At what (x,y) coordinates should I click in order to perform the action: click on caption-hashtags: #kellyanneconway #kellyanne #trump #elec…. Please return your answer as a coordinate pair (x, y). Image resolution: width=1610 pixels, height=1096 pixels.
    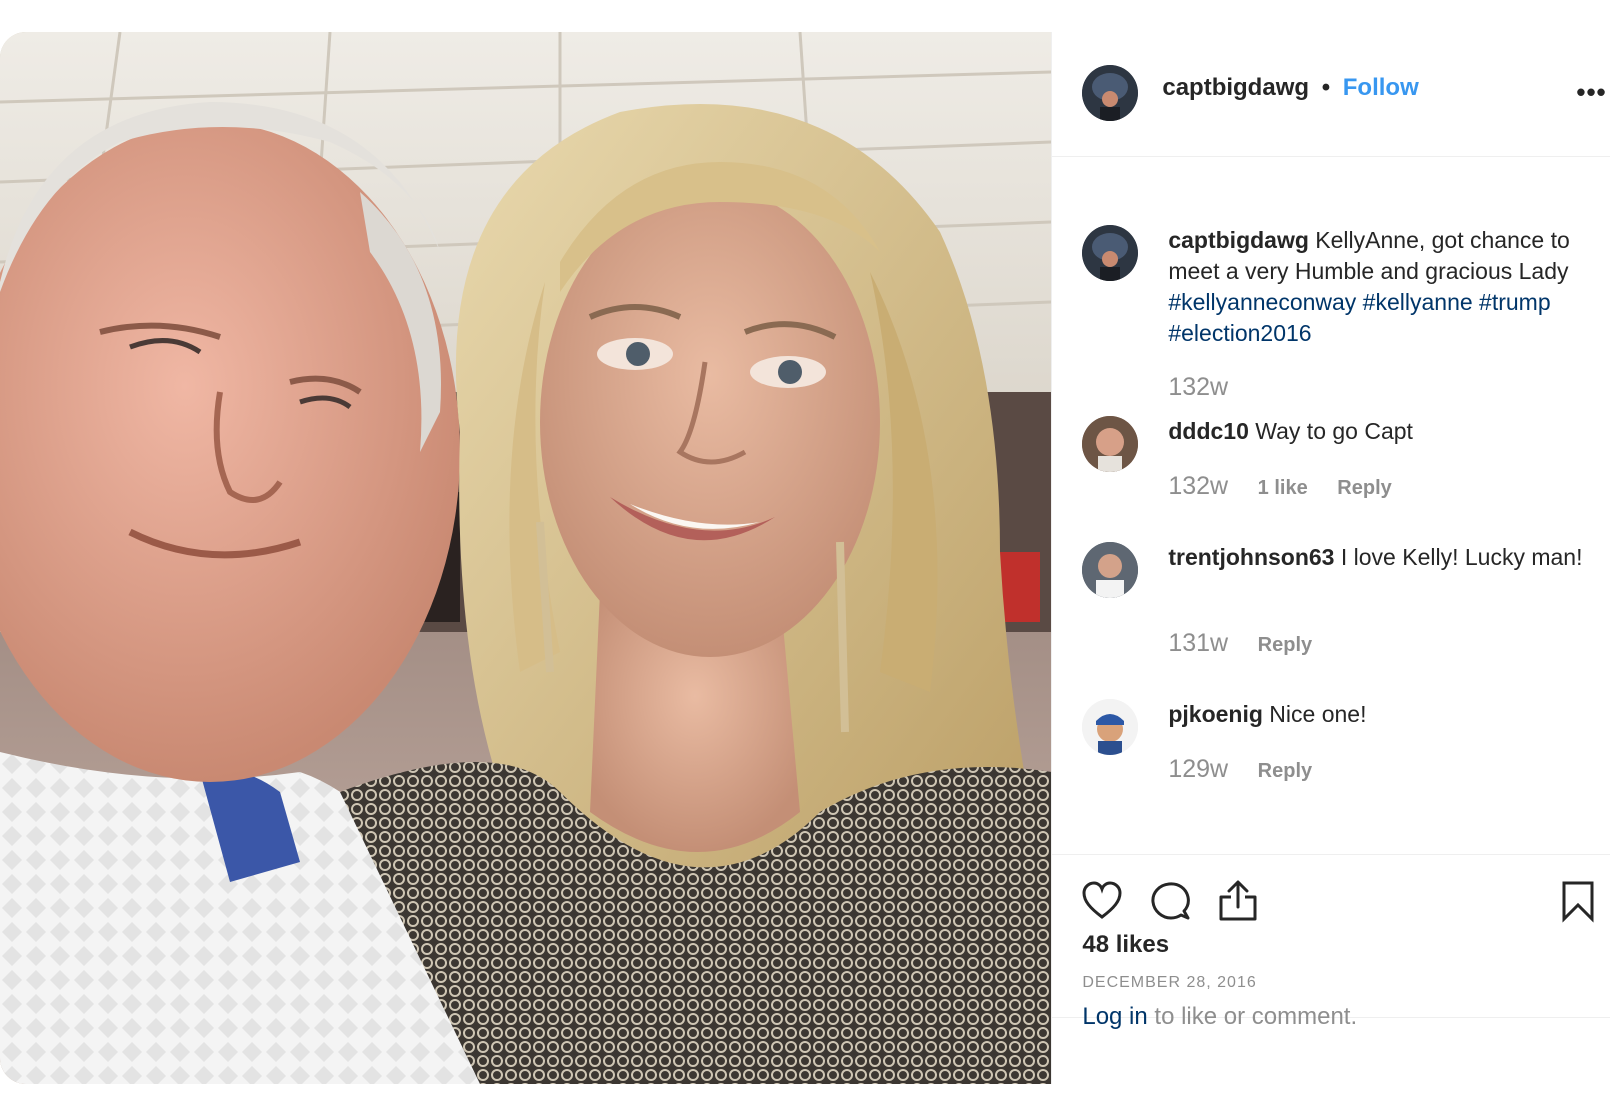
    Looking at the image, I should click on (1359, 317).